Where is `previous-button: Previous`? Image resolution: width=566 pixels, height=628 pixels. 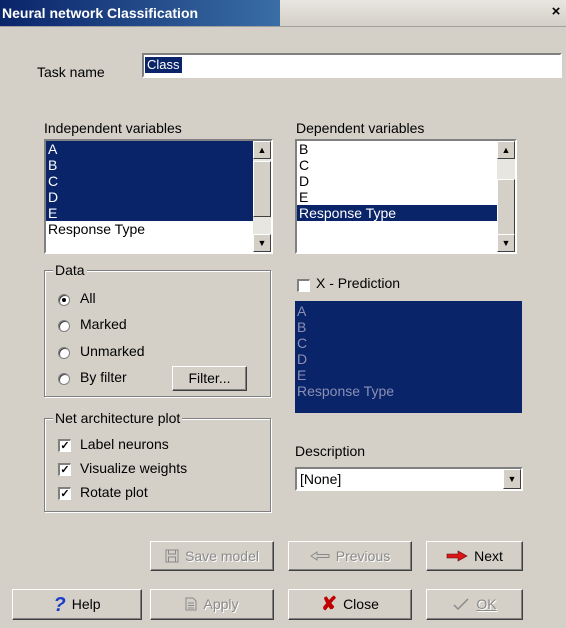 previous-button: Previous is located at coordinates (350, 556).